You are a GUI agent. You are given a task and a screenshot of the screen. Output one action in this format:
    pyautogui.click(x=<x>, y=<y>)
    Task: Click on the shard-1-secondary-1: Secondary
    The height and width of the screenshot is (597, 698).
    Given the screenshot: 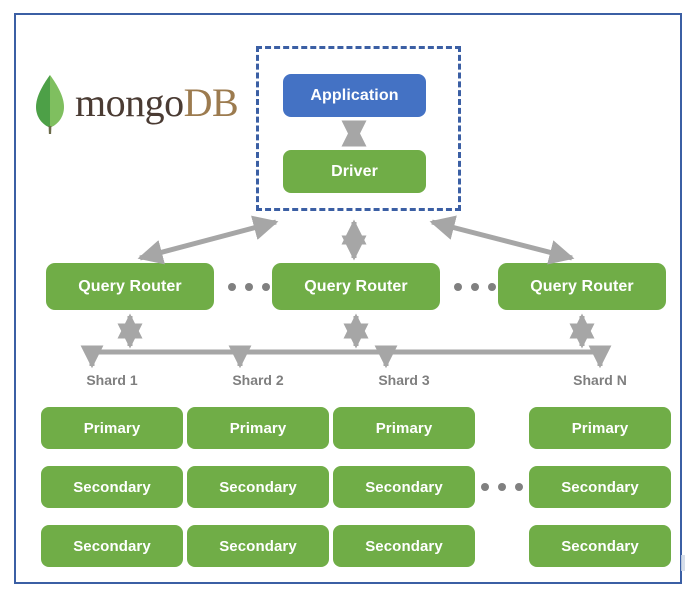 What is the action you would take?
    pyautogui.click(x=112, y=487)
    